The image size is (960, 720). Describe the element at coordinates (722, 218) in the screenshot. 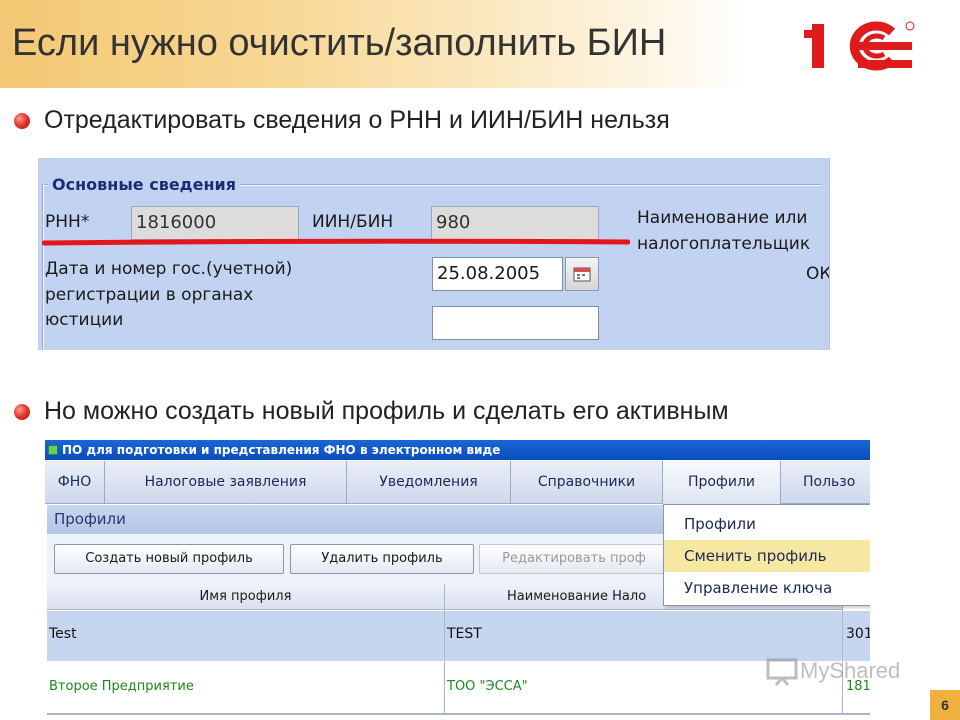

I see `taxpayer-name-label: Наименование или` at that location.